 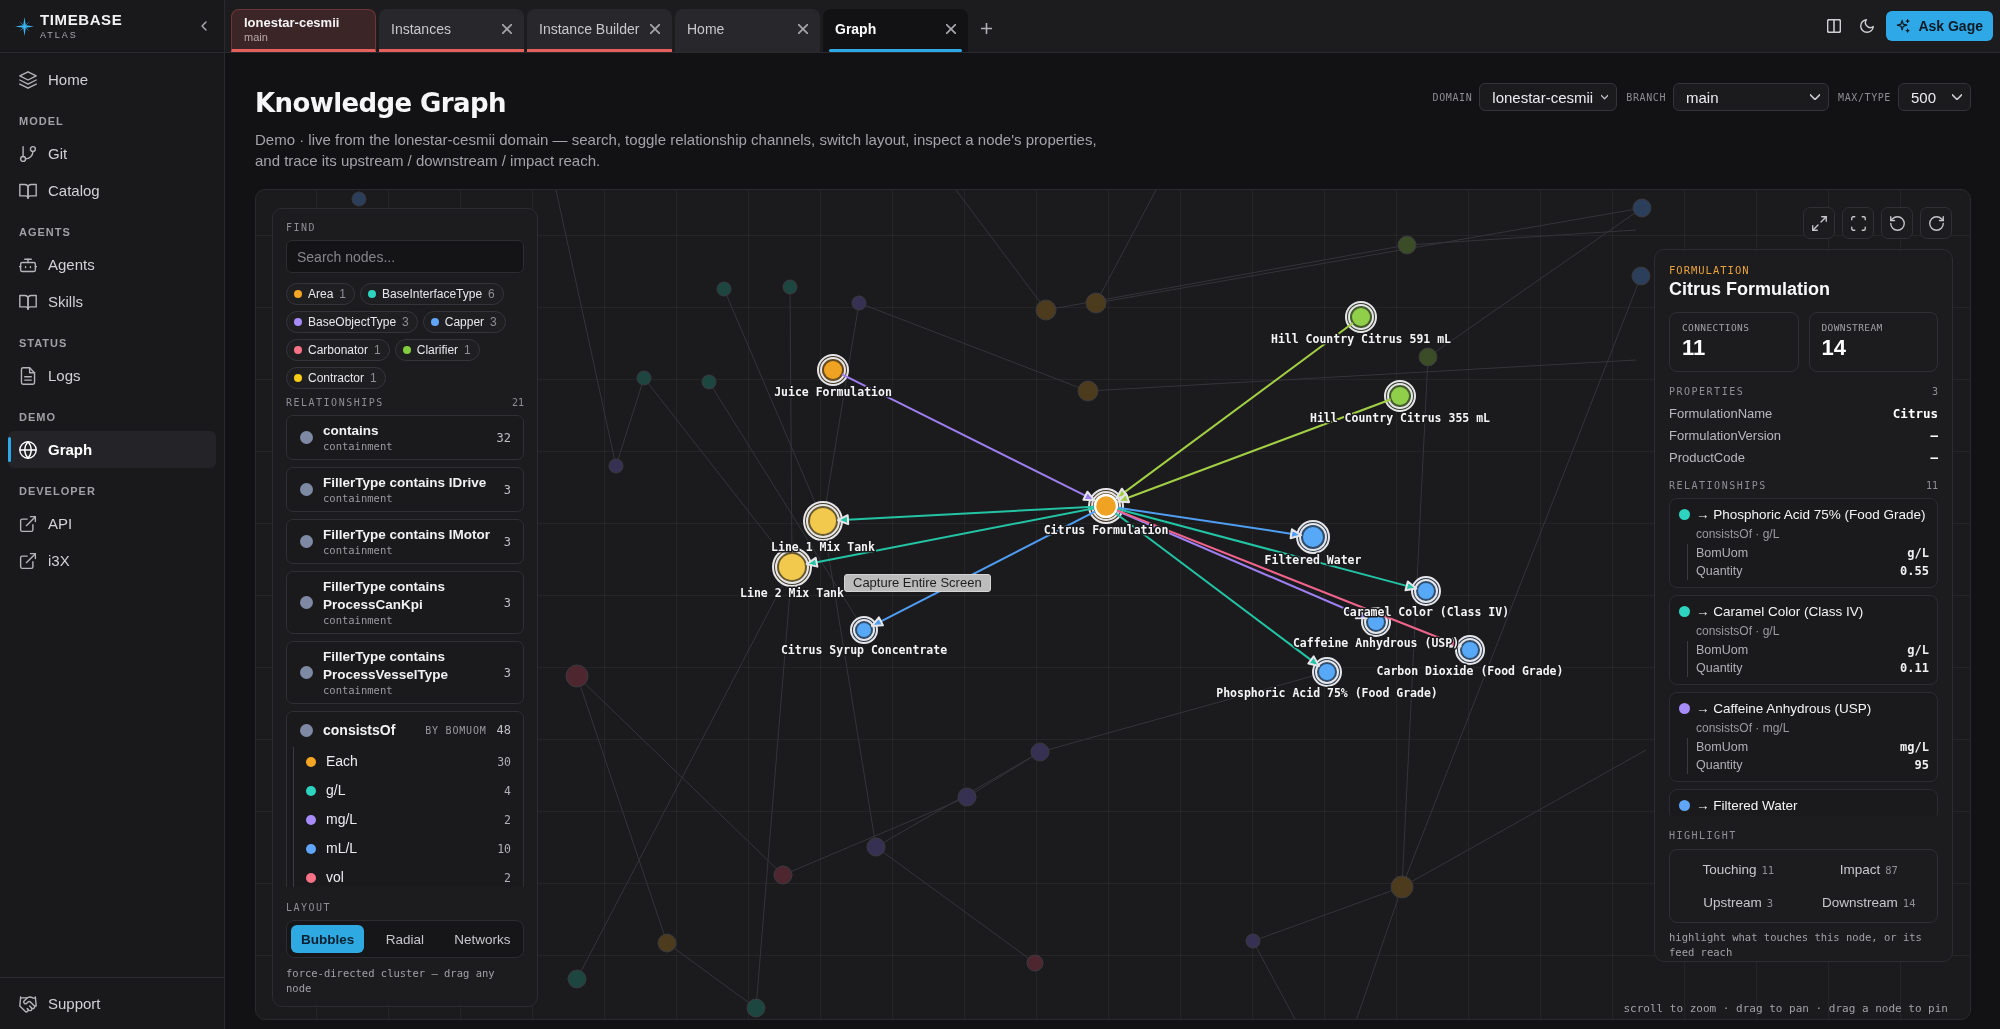 I want to click on highlight-option: Impact 87, so click(x=1868, y=869).